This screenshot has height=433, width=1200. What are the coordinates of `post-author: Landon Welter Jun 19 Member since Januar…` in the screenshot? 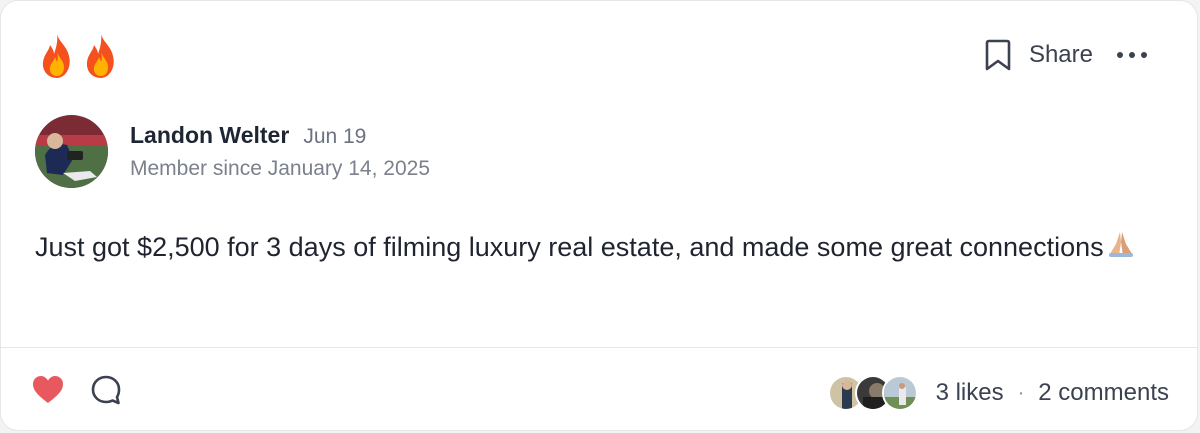 It's located at (232, 151).